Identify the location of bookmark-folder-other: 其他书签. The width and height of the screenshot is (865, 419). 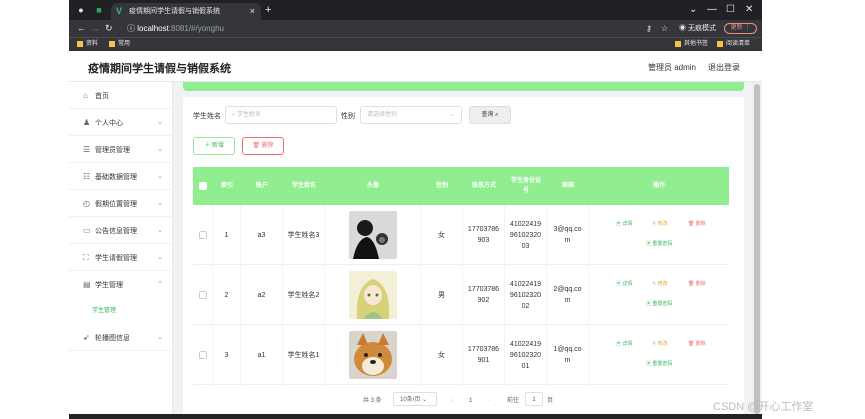
(691, 44).